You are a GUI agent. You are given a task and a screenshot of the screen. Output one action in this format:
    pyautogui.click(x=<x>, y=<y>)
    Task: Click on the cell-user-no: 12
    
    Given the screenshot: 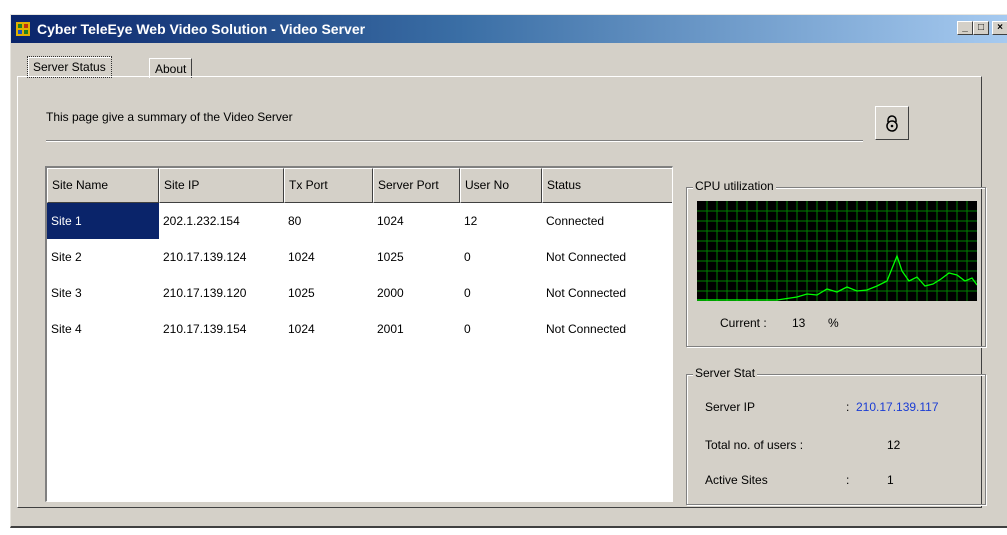 What is the action you would take?
    pyautogui.click(x=471, y=221)
    